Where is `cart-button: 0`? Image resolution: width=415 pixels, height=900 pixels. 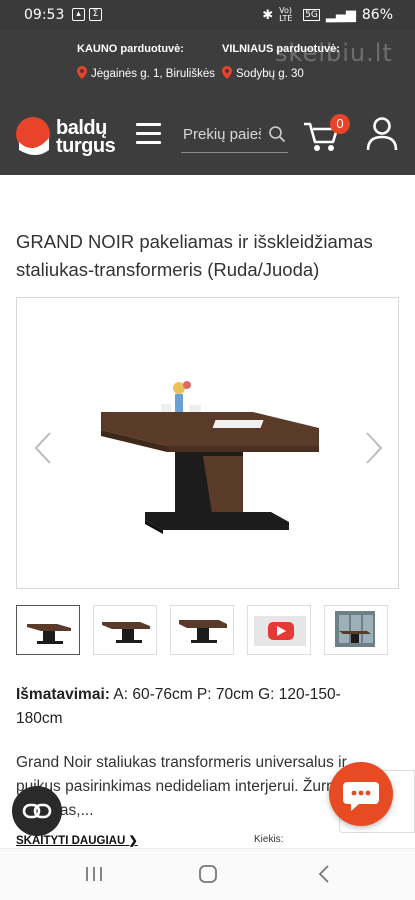
cart-button: 0 is located at coordinates (326, 135).